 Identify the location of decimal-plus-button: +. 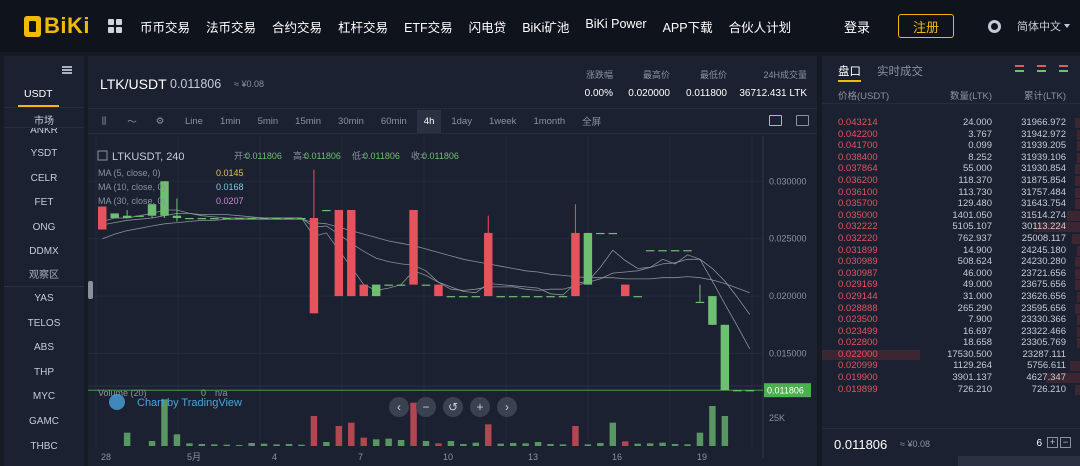
(1052, 442).